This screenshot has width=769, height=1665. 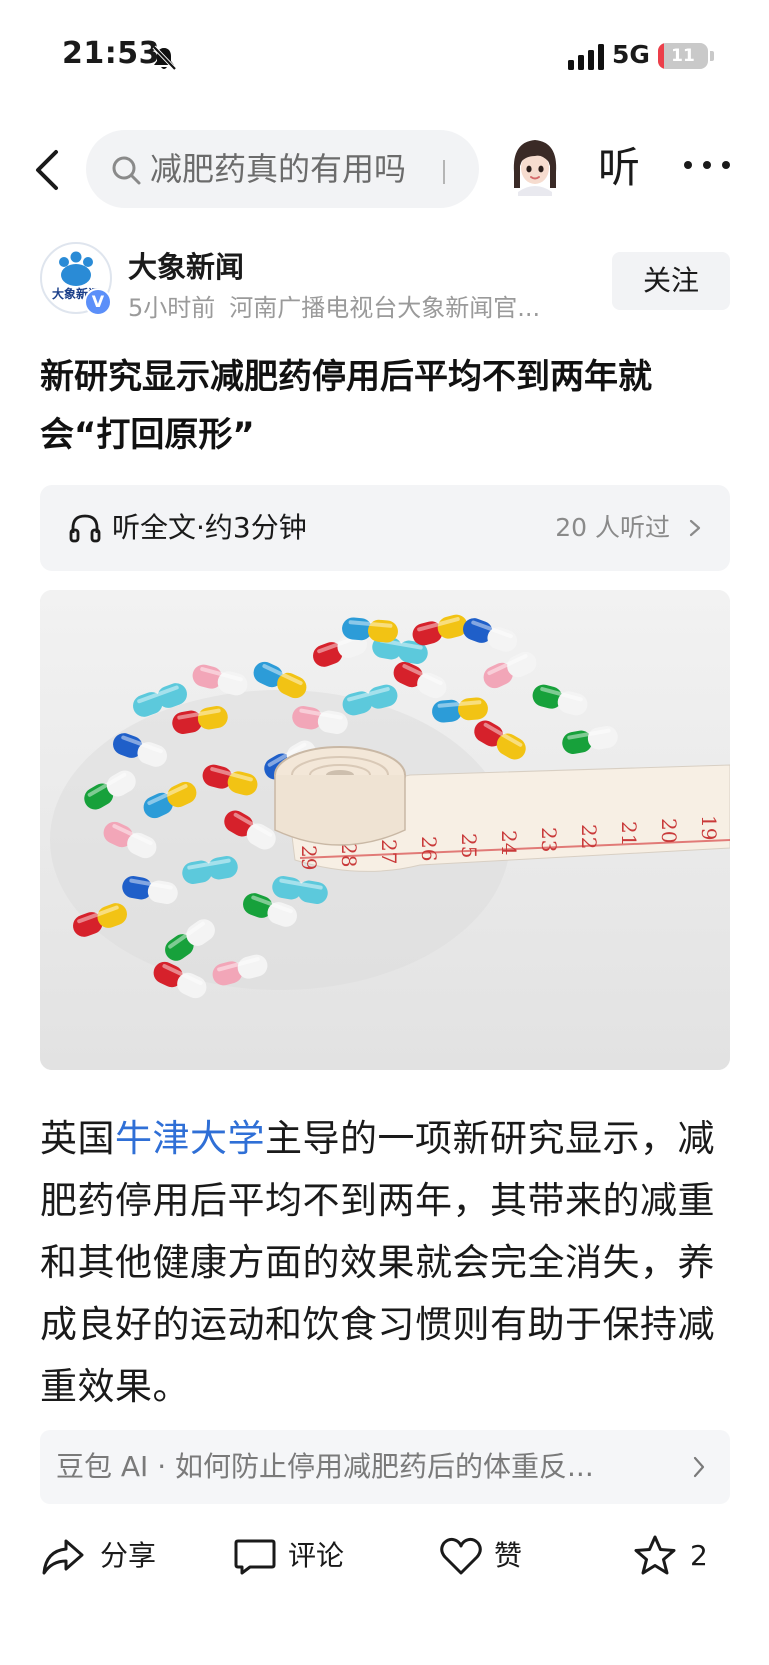 I want to click on author-row: 大象新闻 V 大象新闻 5小时前 河南广播电视台大象新闻官... 关注, so click(x=384, y=281).